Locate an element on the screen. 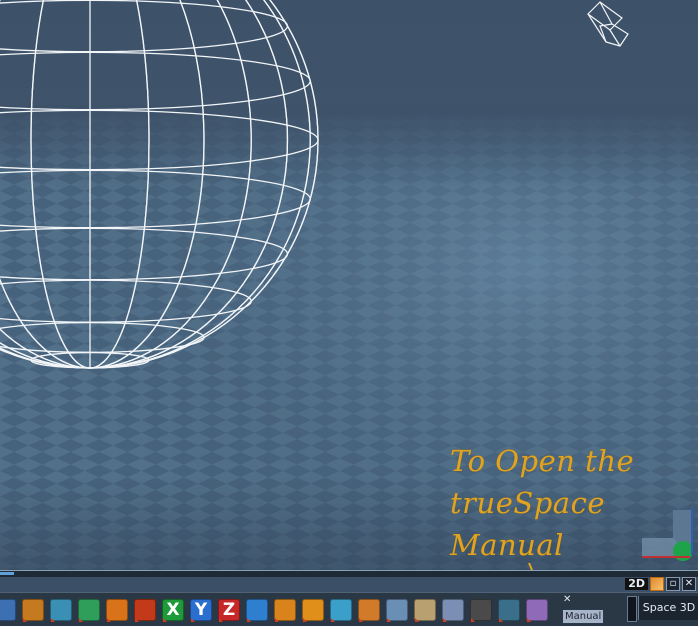  scale-tool is located at coordinates (285, 610).